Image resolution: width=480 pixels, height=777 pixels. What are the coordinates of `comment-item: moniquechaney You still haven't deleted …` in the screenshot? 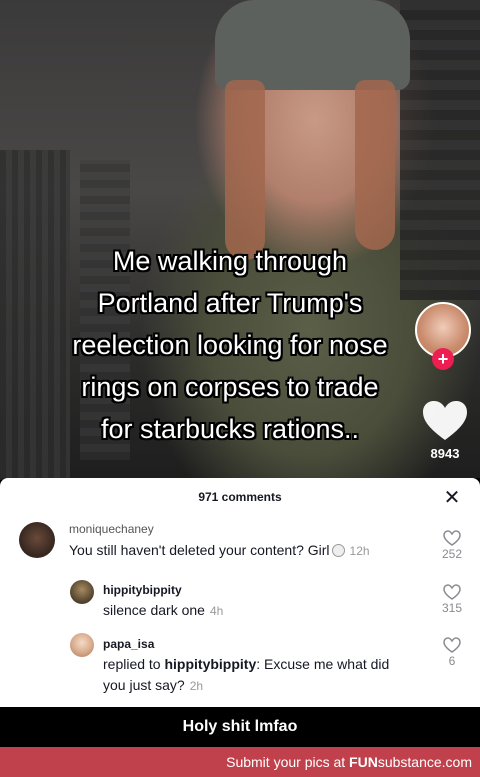 It's located at (240, 548).